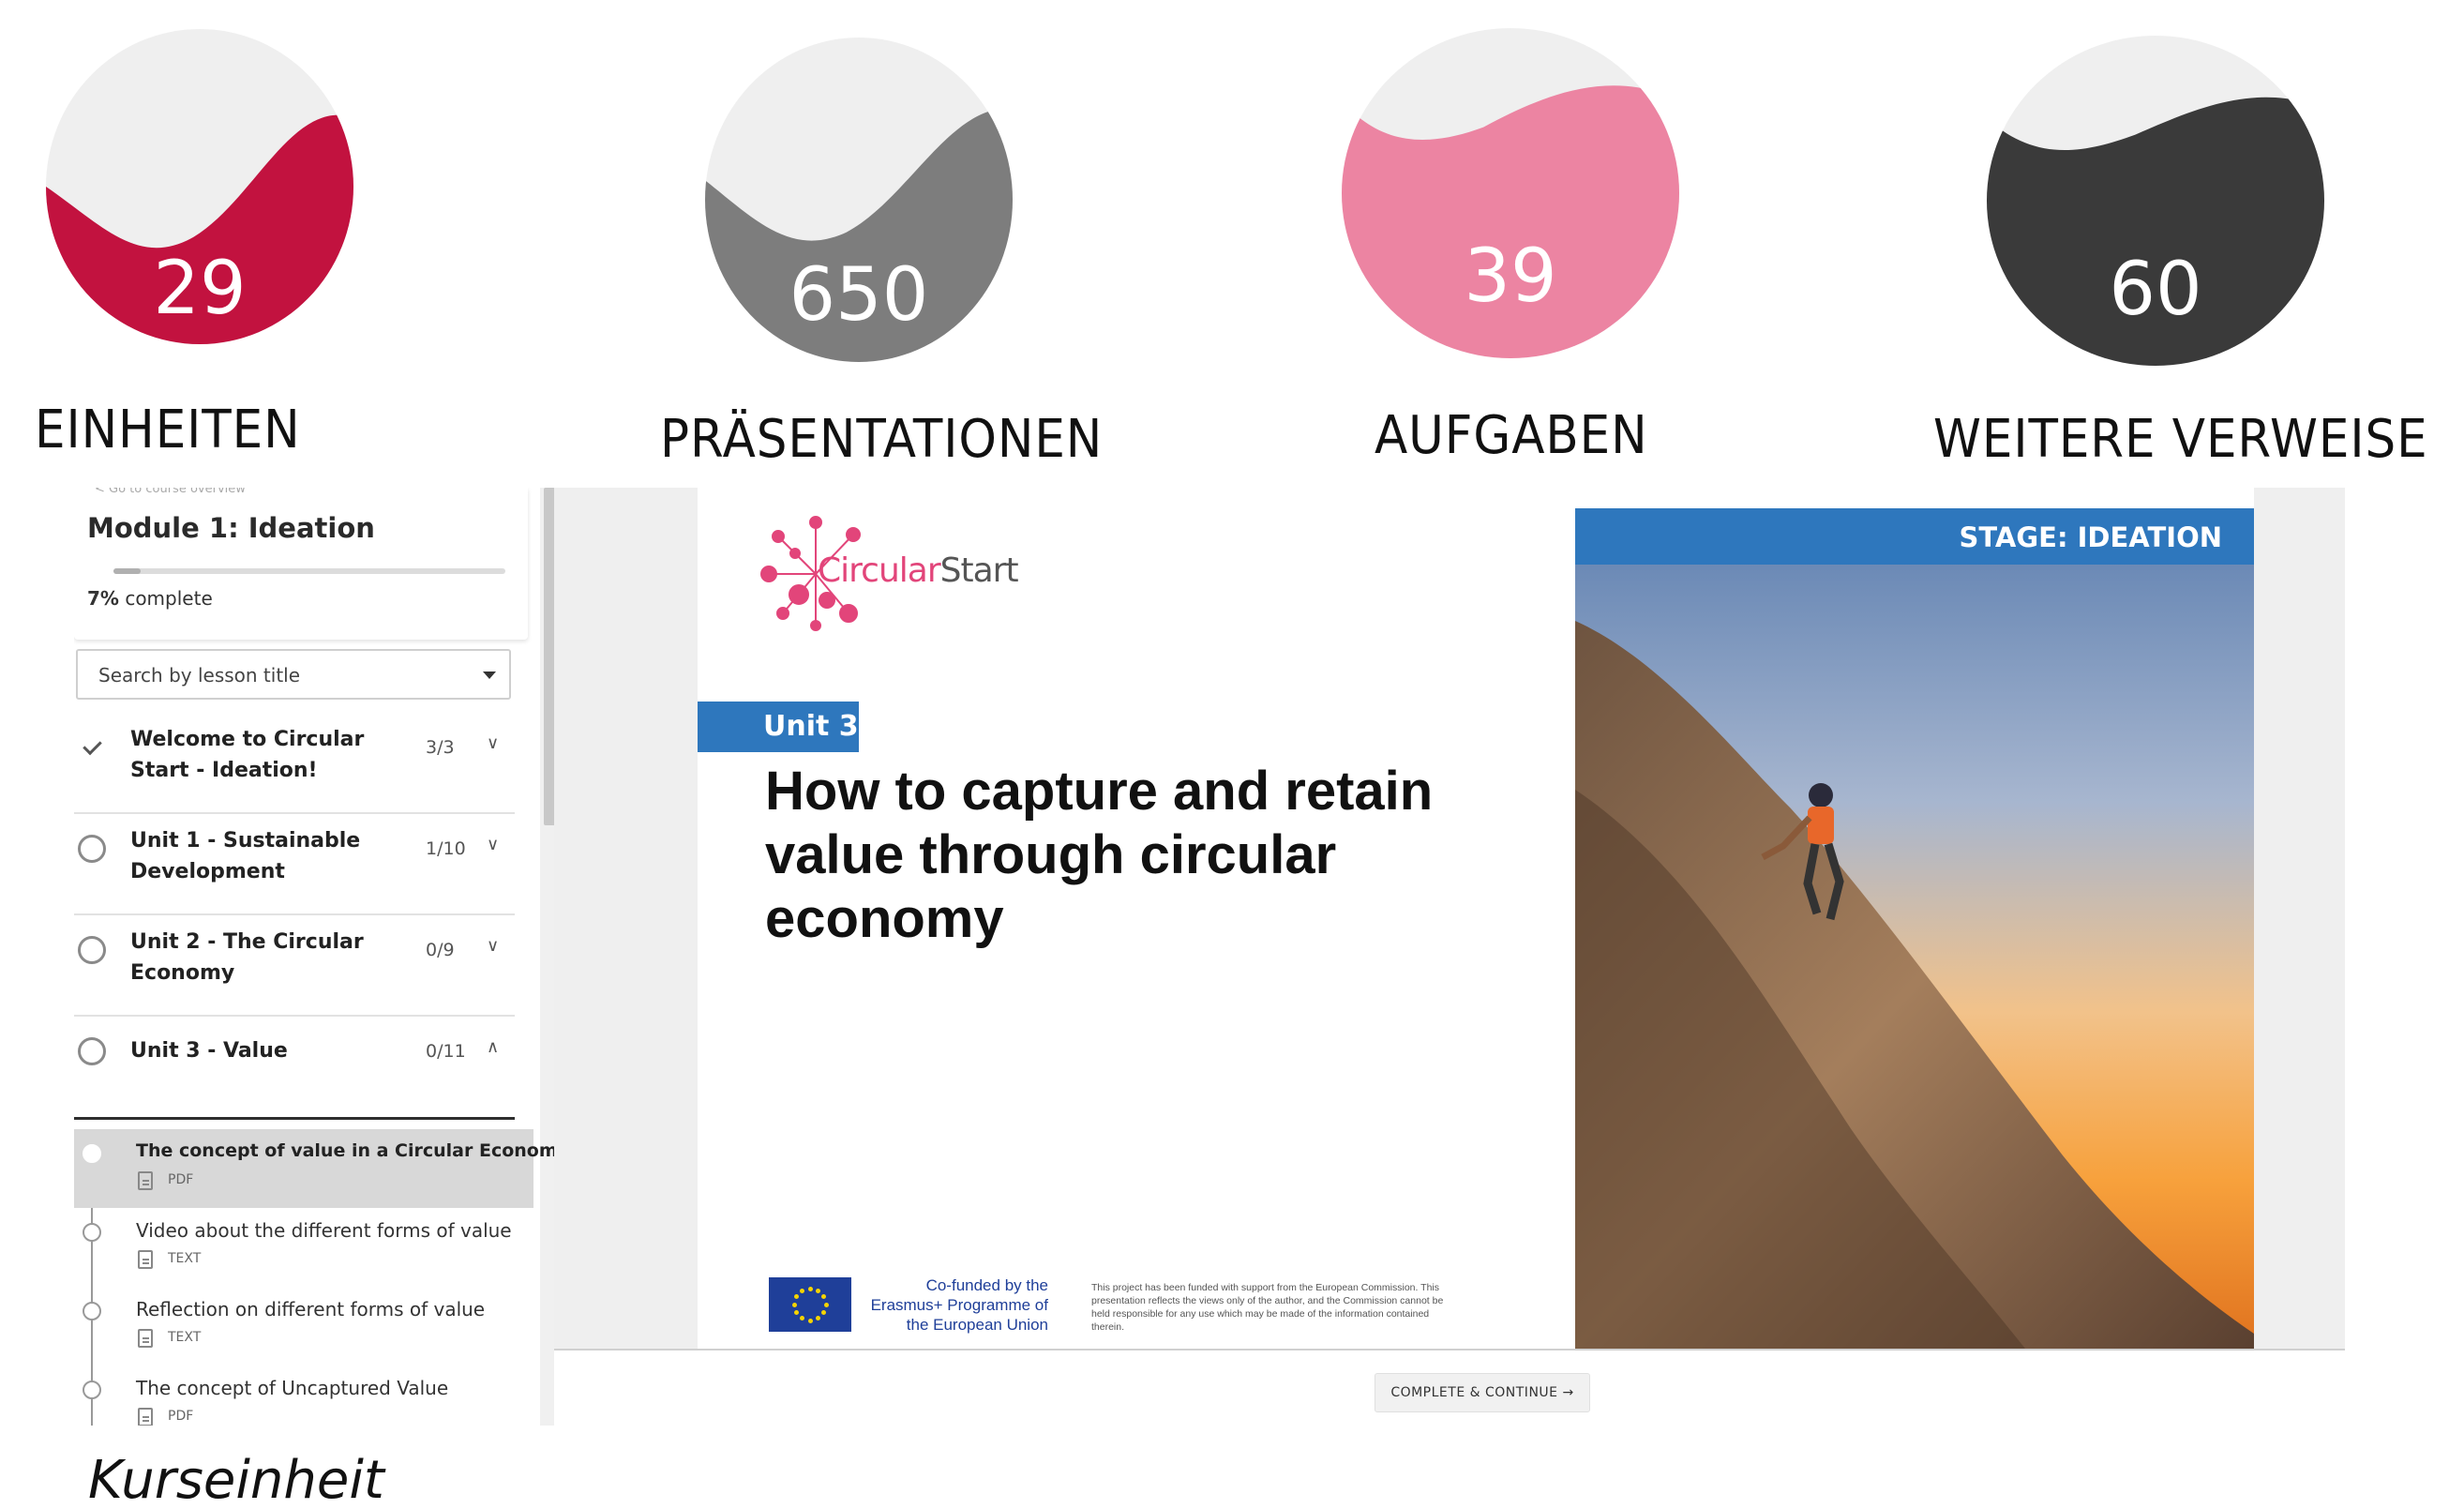 The height and width of the screenshot is (1509, 2464). What do you see at coordinates (1482, 1392) in the screenshot?
I see `complete-continue-button: COMPLETE & CONTINUE →` at bounding box center [1482, 1392].